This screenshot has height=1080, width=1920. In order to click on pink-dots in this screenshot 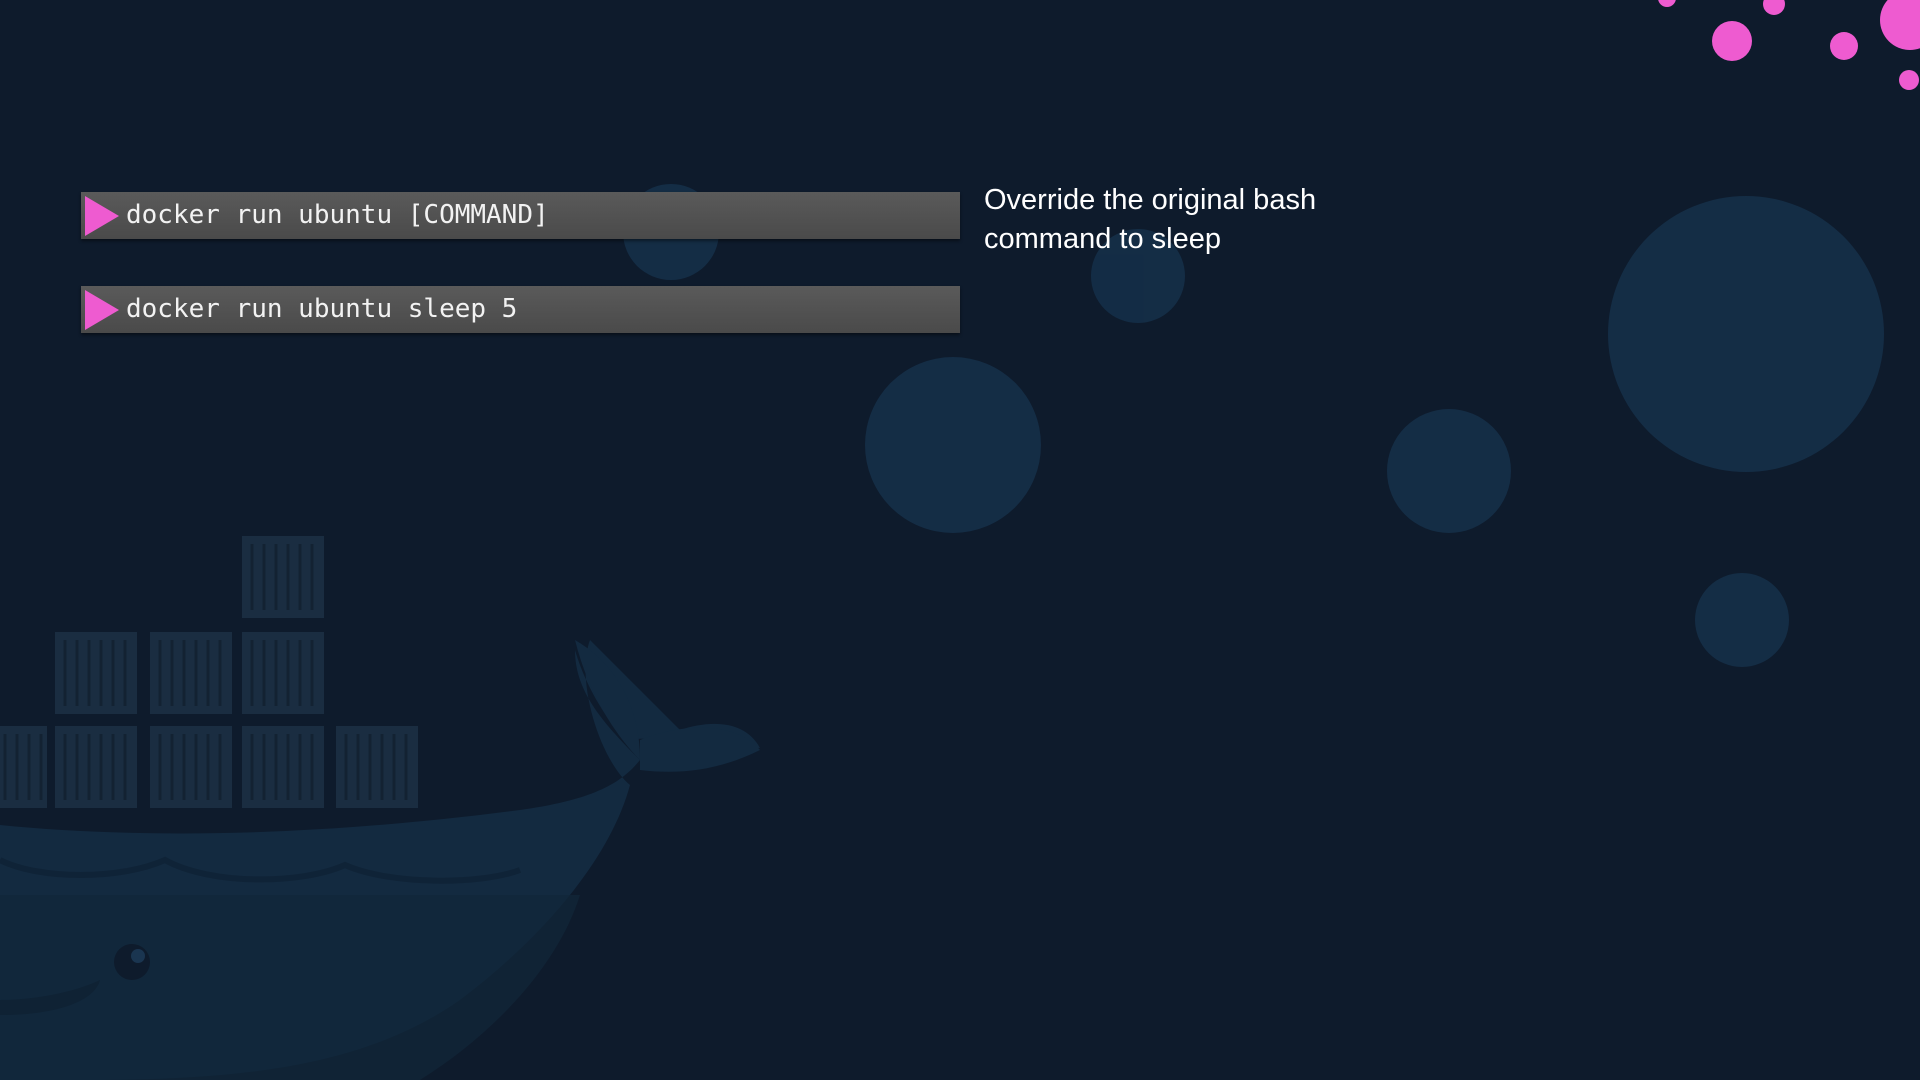, I will do `click(1789, 45)`.